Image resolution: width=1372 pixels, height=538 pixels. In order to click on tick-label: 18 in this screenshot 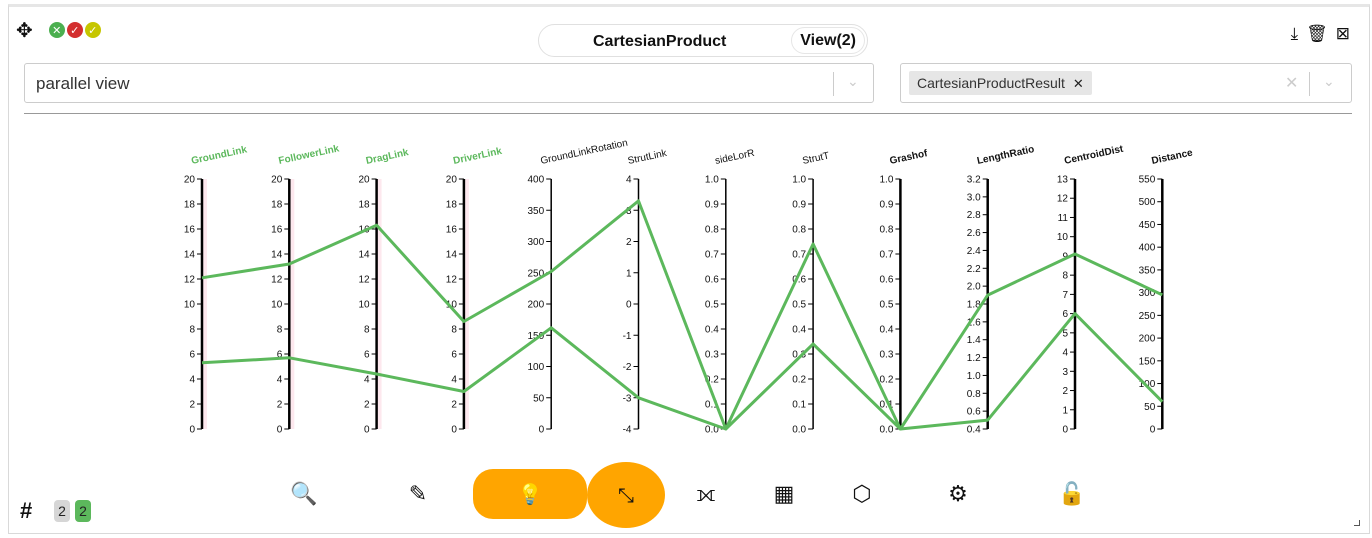, I will do `click(452, 205)`.